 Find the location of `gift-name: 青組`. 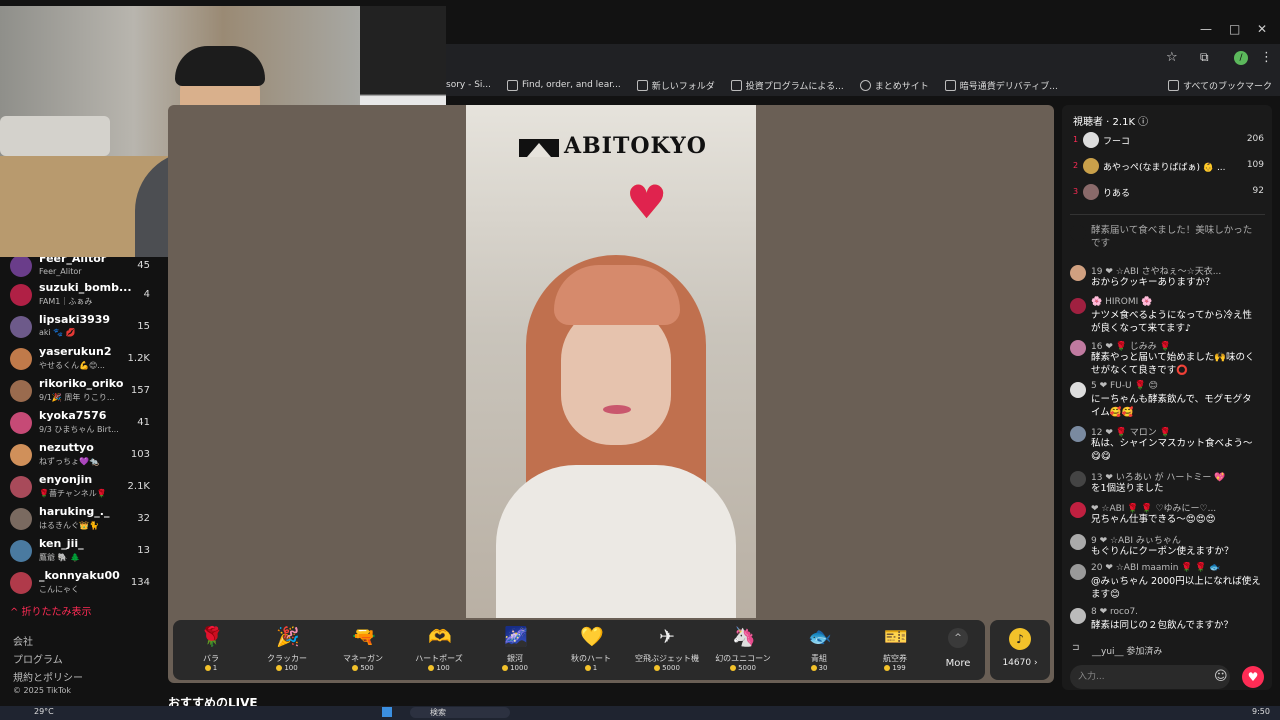

gift-name: 青組 is located at coordinates (819, 658).